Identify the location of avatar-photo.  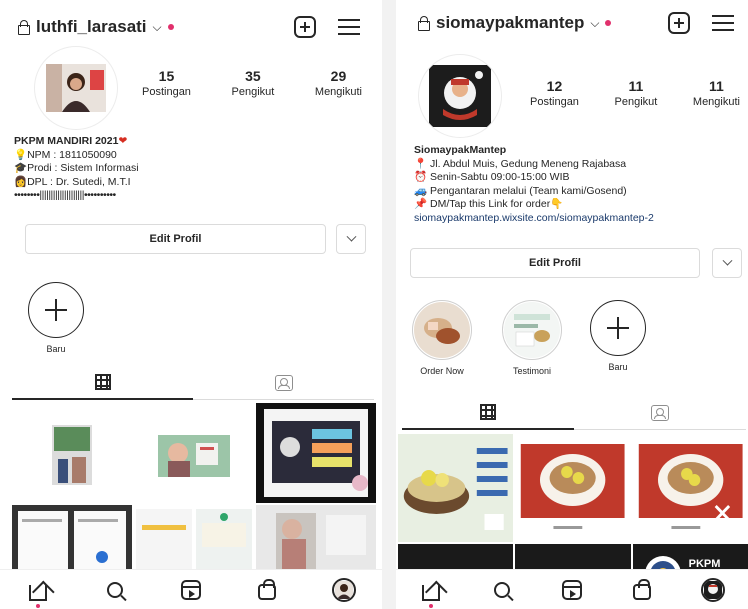
(76, 88).